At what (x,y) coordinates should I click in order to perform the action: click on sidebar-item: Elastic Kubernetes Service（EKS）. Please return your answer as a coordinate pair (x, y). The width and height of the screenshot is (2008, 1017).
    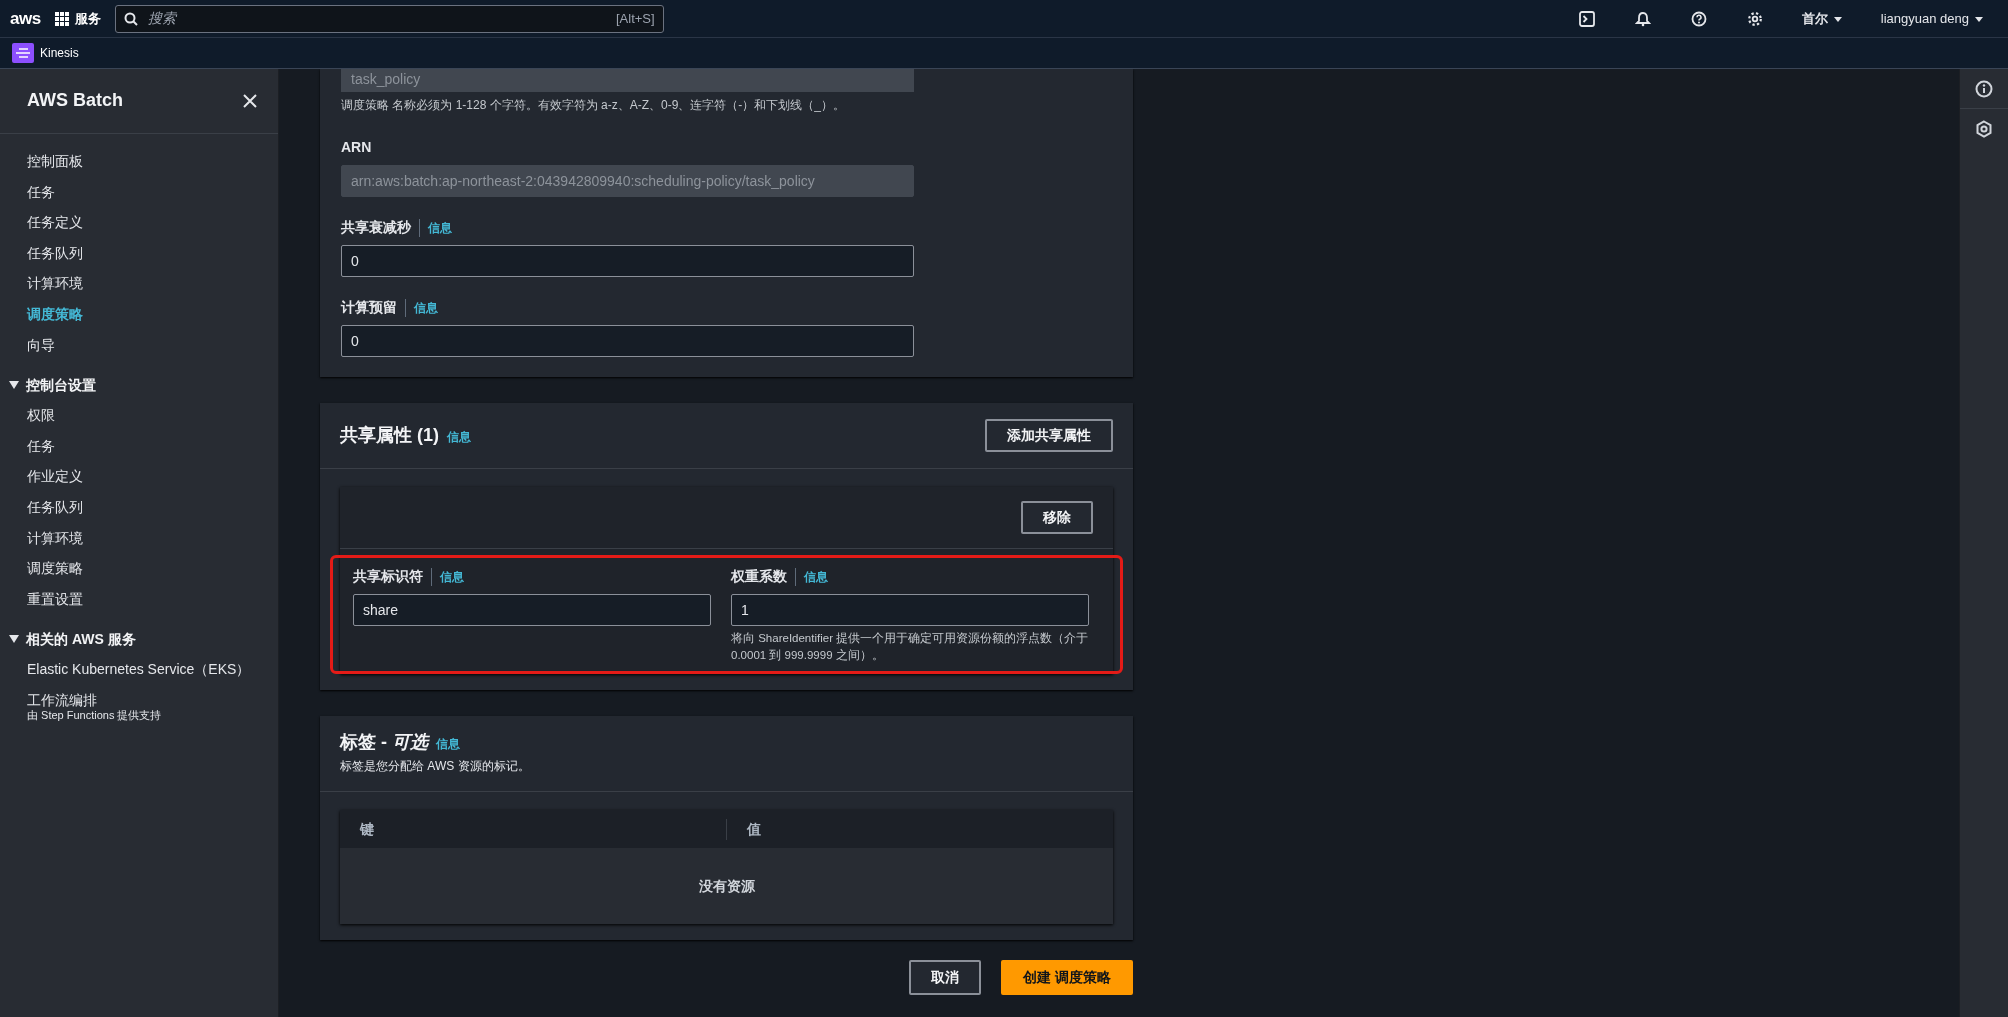
    Looking at the image, I should click on (139, 669).